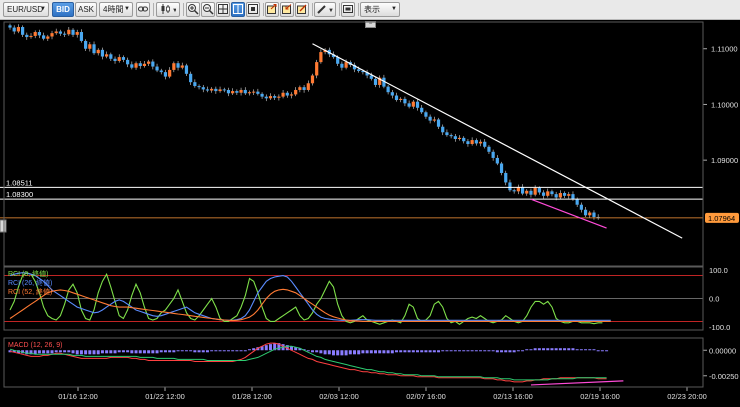  I want to click on split-view-button, so click(238, 9).